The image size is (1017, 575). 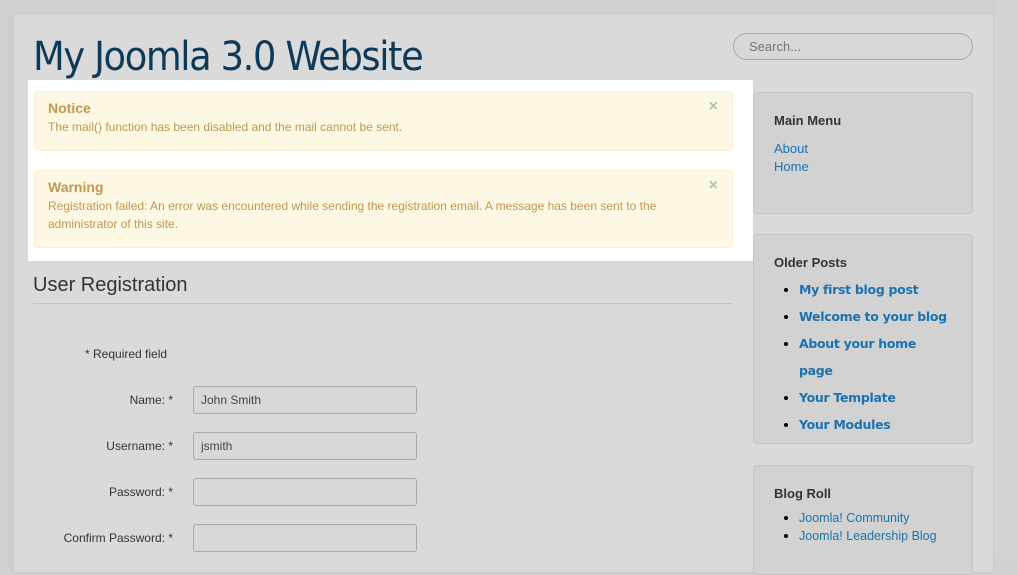 I want to click on list-item: Joomla! Leadership Blog, so click(x=875, y=536).